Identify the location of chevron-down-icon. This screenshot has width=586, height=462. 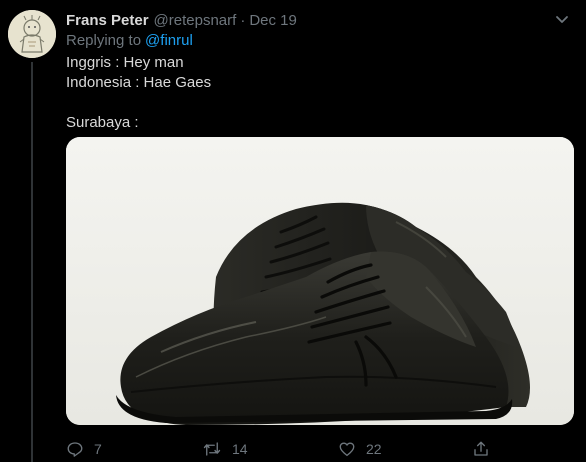
(562, 19).